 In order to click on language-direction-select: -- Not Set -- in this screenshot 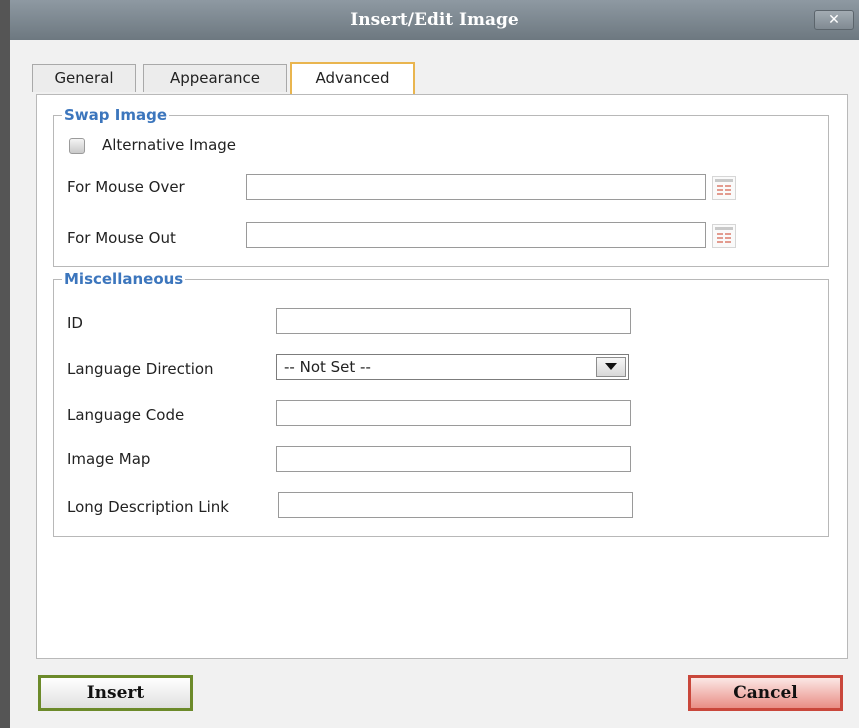, I will do `click(452, 367)`.